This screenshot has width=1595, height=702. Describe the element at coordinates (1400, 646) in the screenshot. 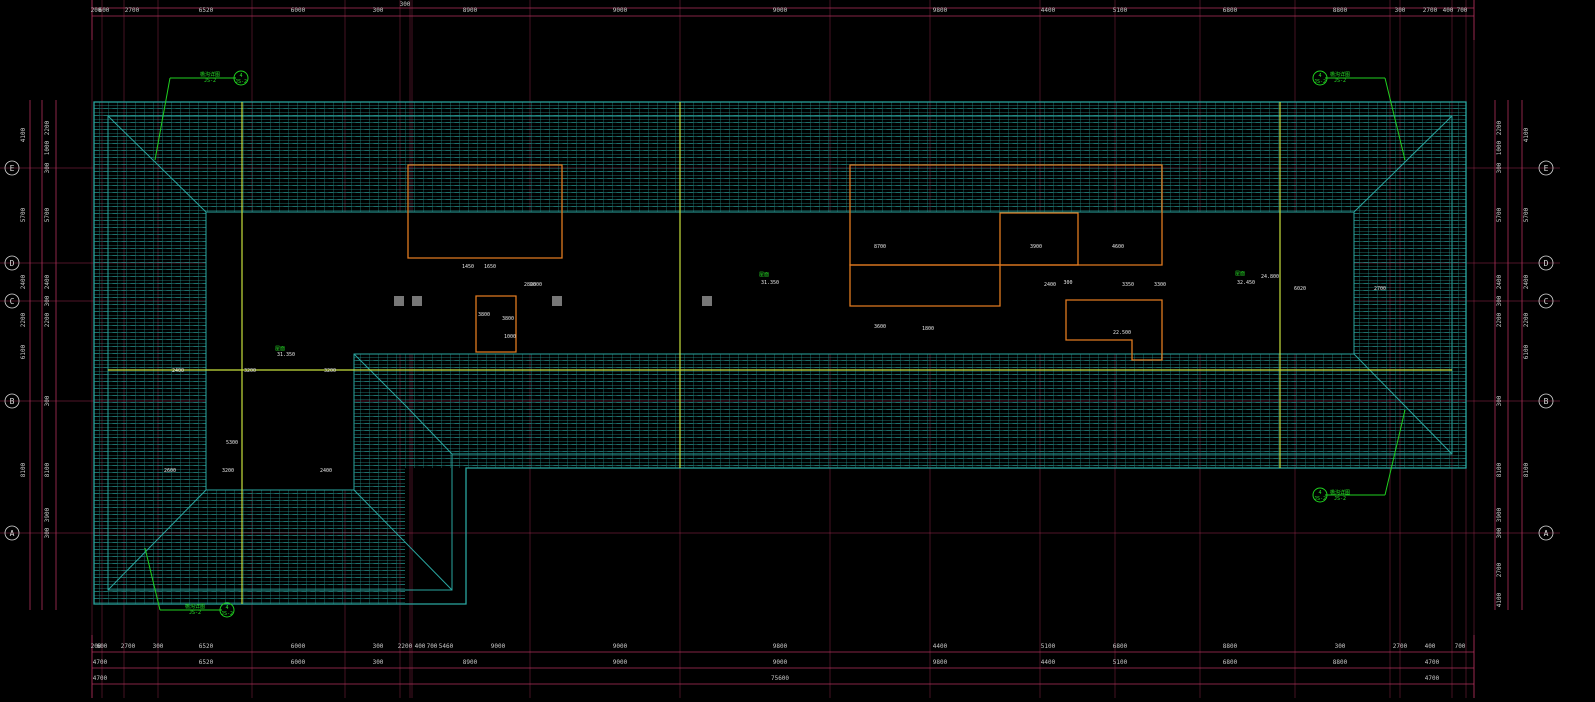

I see `bottom-dim-value: 2700` at that location.